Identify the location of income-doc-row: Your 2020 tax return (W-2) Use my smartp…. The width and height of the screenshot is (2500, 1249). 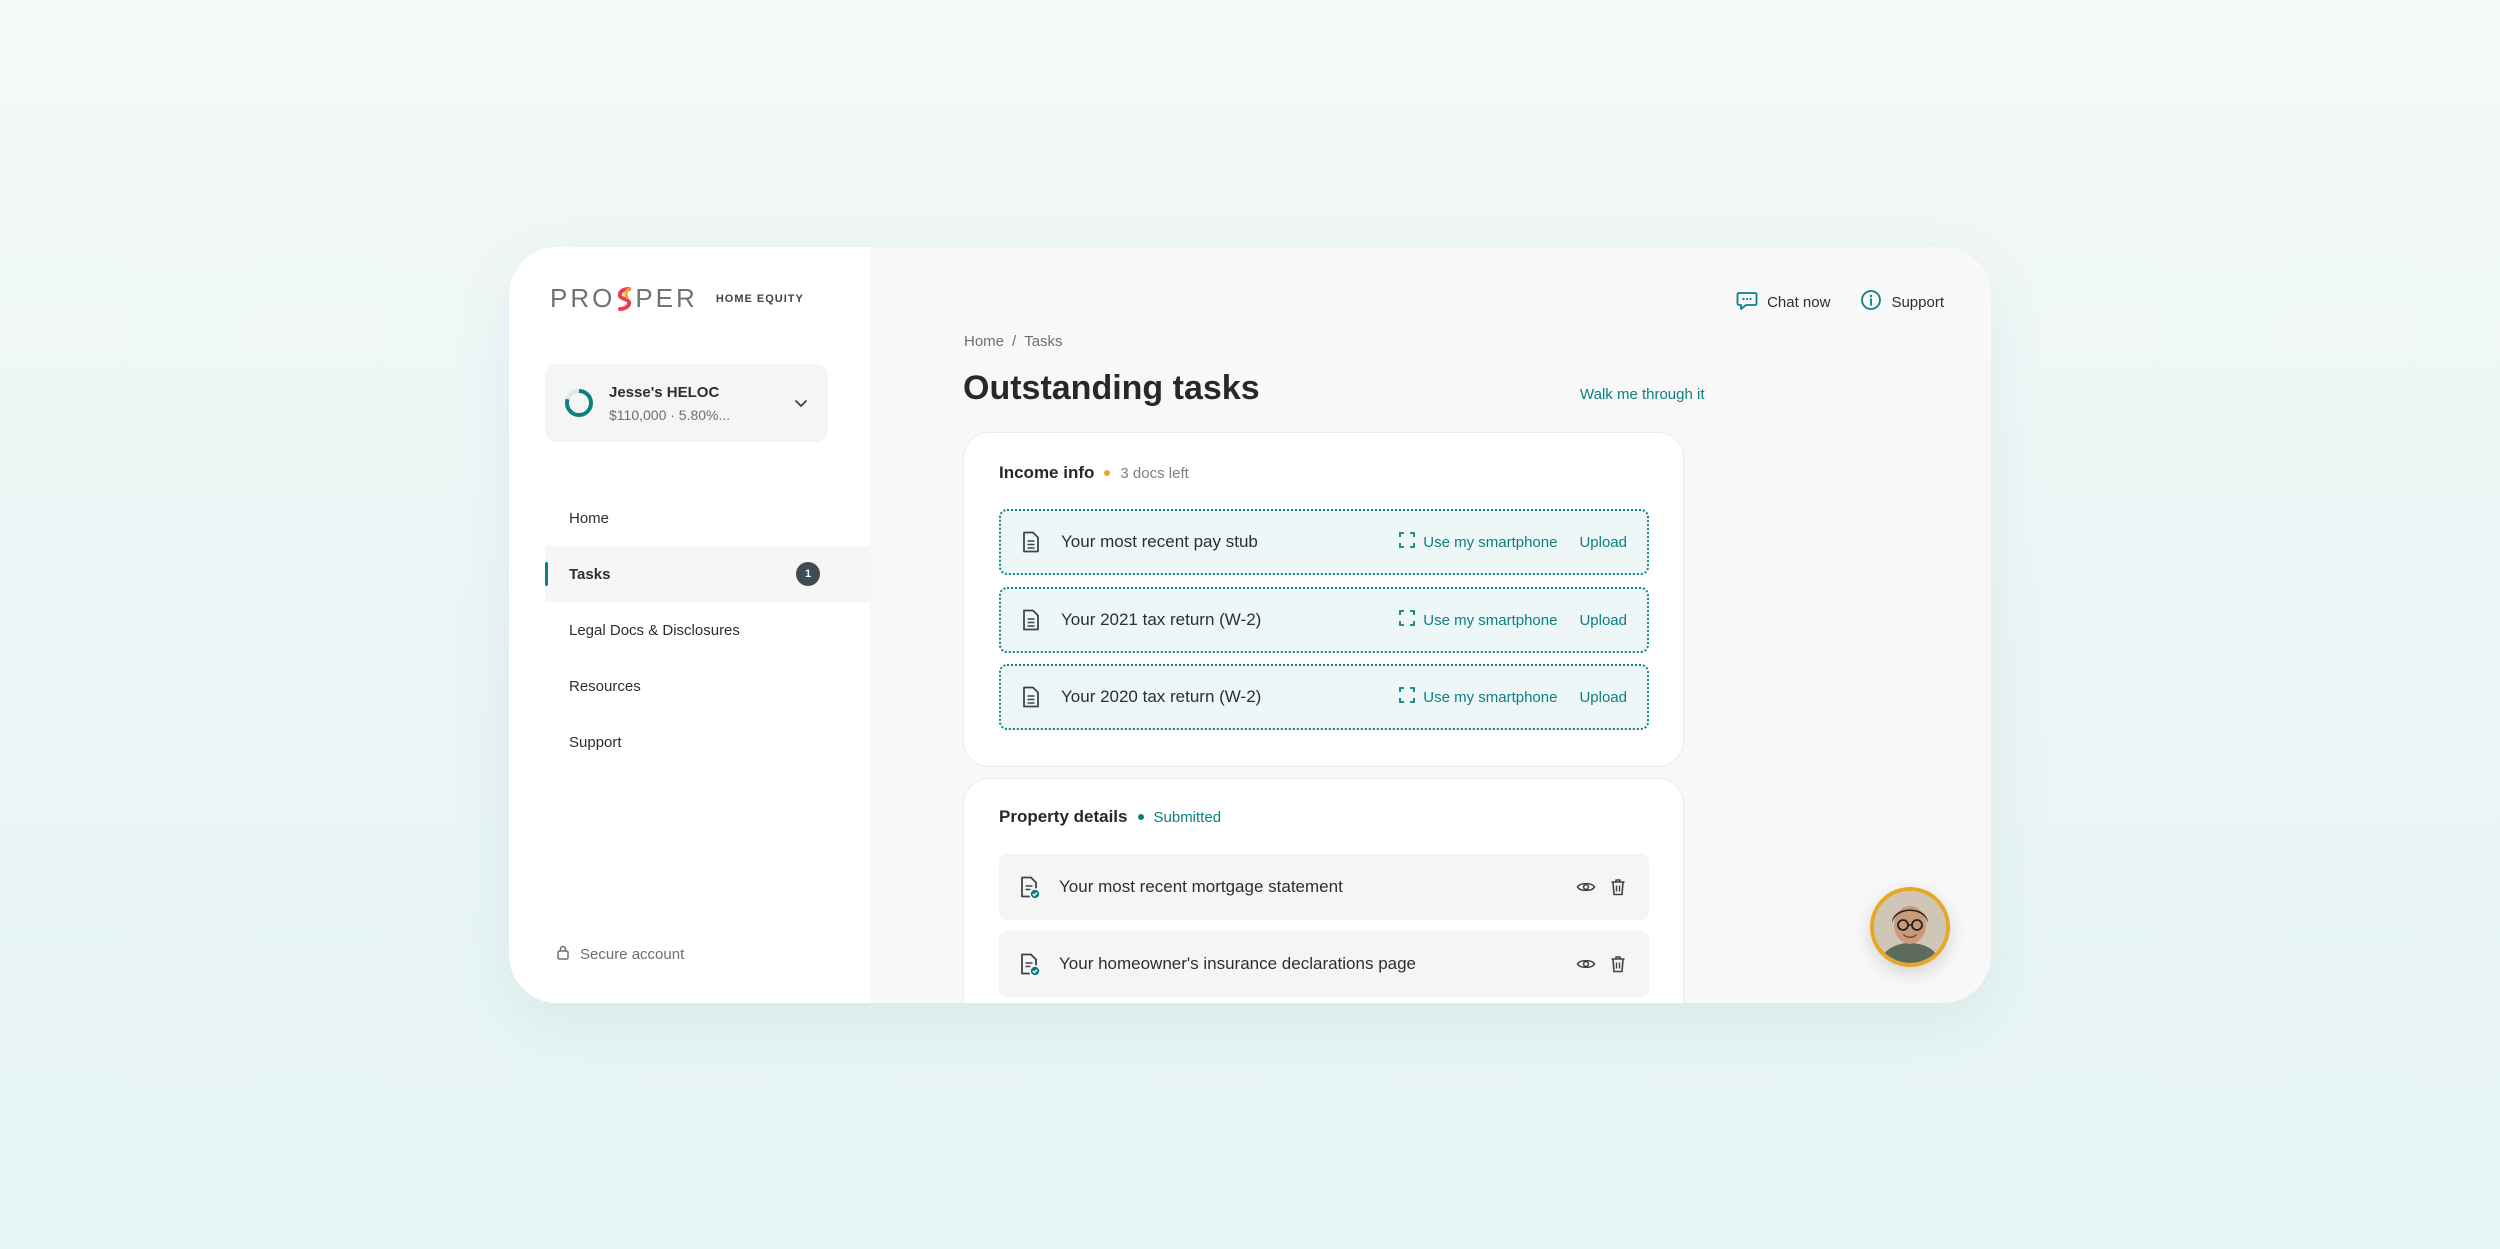
(1324, 697).